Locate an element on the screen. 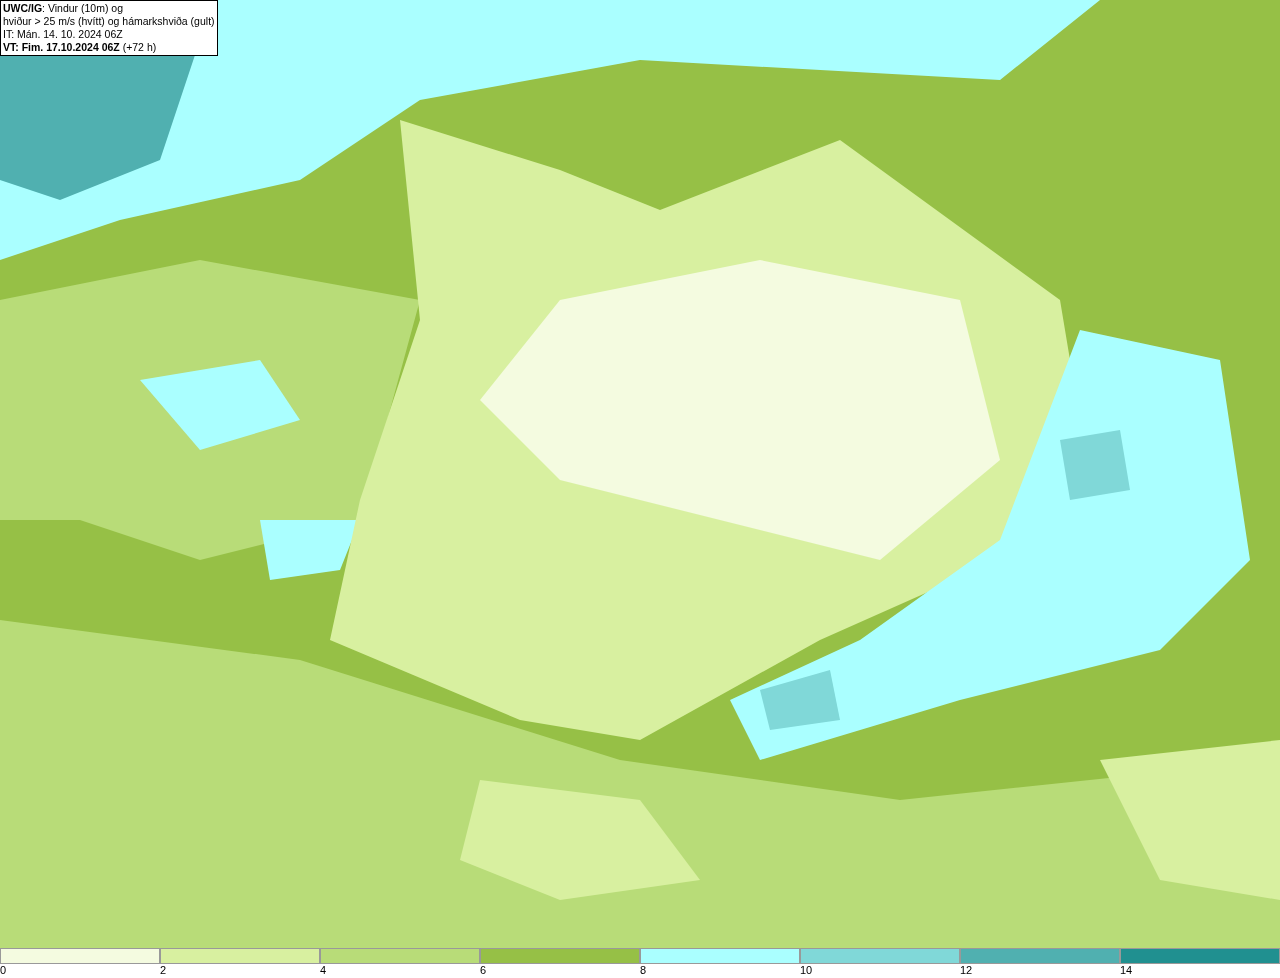 This screenshot has width=1280, height=978. legend-label: 4 is located at coordinates (323, 970).